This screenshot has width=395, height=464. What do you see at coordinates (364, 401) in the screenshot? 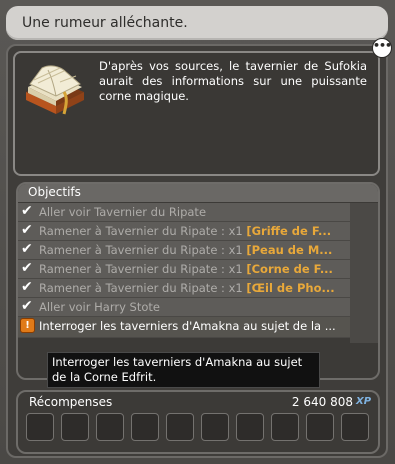
I see `xp-unit: XP` at bounding box center [364, 401].